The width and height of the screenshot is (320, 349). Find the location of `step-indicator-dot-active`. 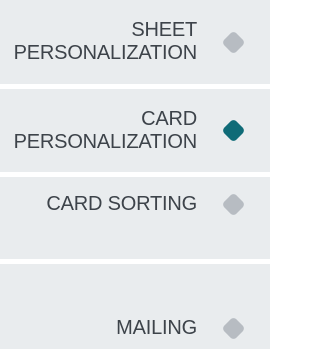

step-indicator-dot-active is located at coordinates (233, 130).